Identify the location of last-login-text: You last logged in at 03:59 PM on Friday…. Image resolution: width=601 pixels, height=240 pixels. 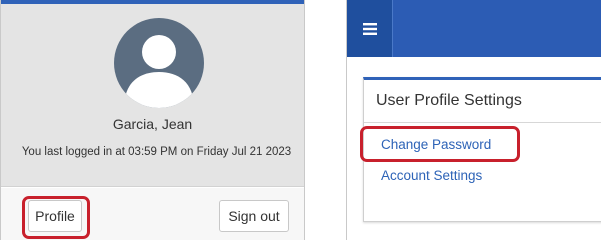
(156, 152).